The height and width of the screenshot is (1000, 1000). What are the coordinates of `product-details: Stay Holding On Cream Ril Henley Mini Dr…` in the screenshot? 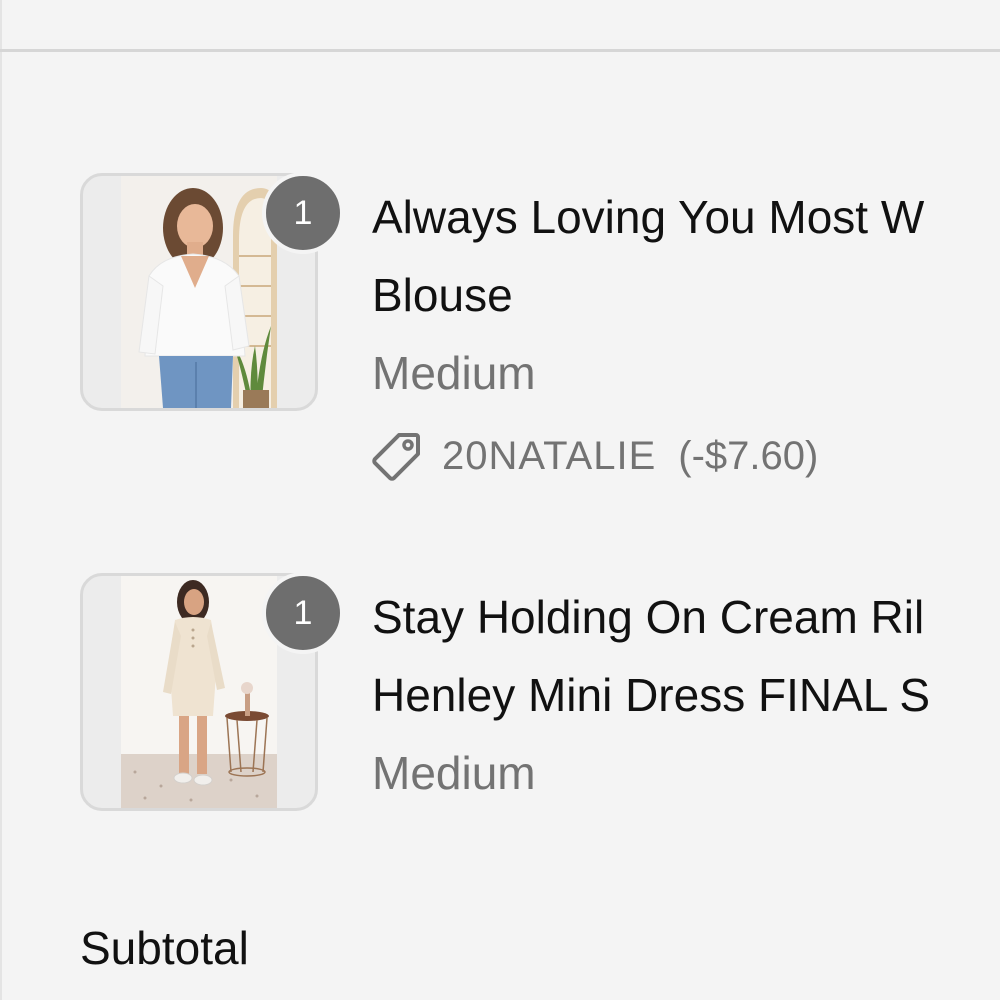 It's located at (686, 695).